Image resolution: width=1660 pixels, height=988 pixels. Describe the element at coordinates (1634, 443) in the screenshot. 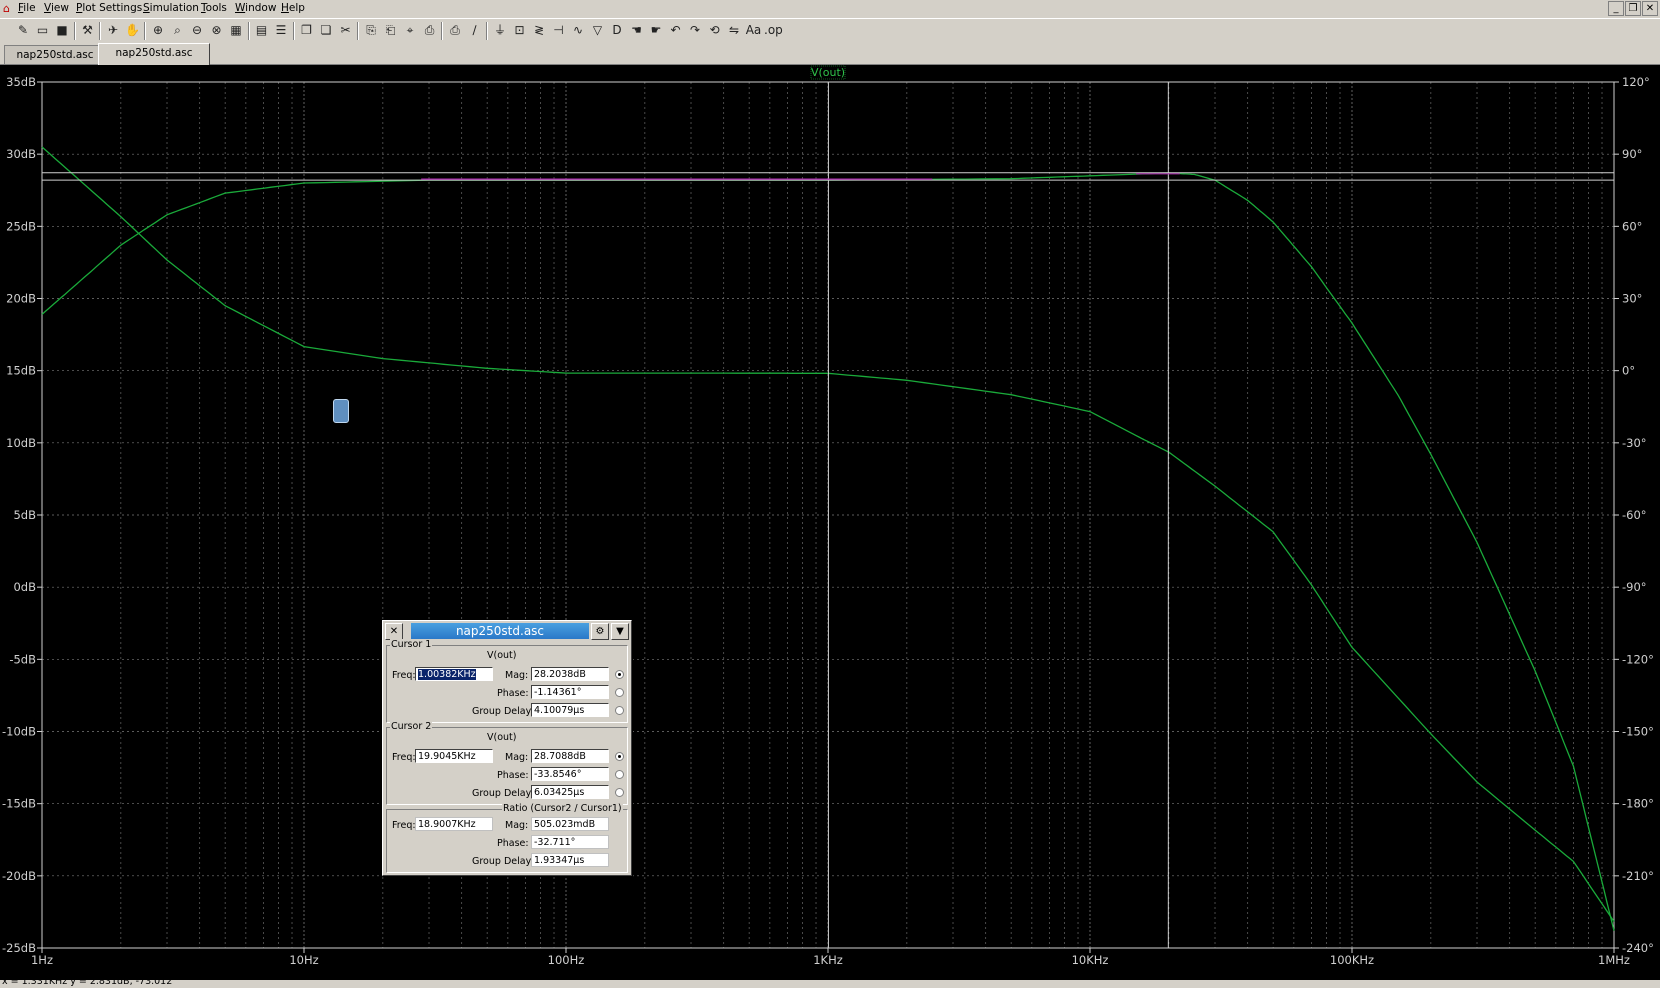

I see `y-axis-label-right: -30°` at that location.